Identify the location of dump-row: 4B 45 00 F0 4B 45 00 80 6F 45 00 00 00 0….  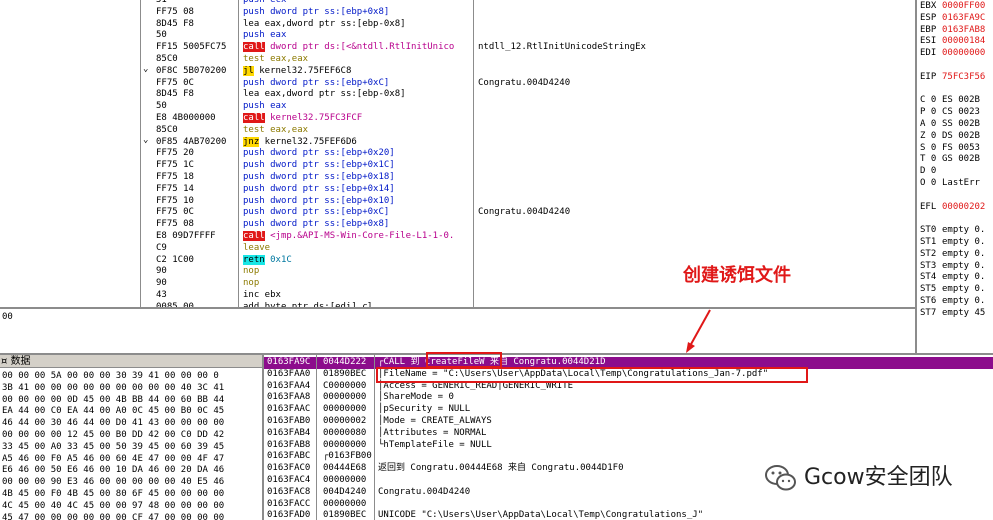
(131, 495).